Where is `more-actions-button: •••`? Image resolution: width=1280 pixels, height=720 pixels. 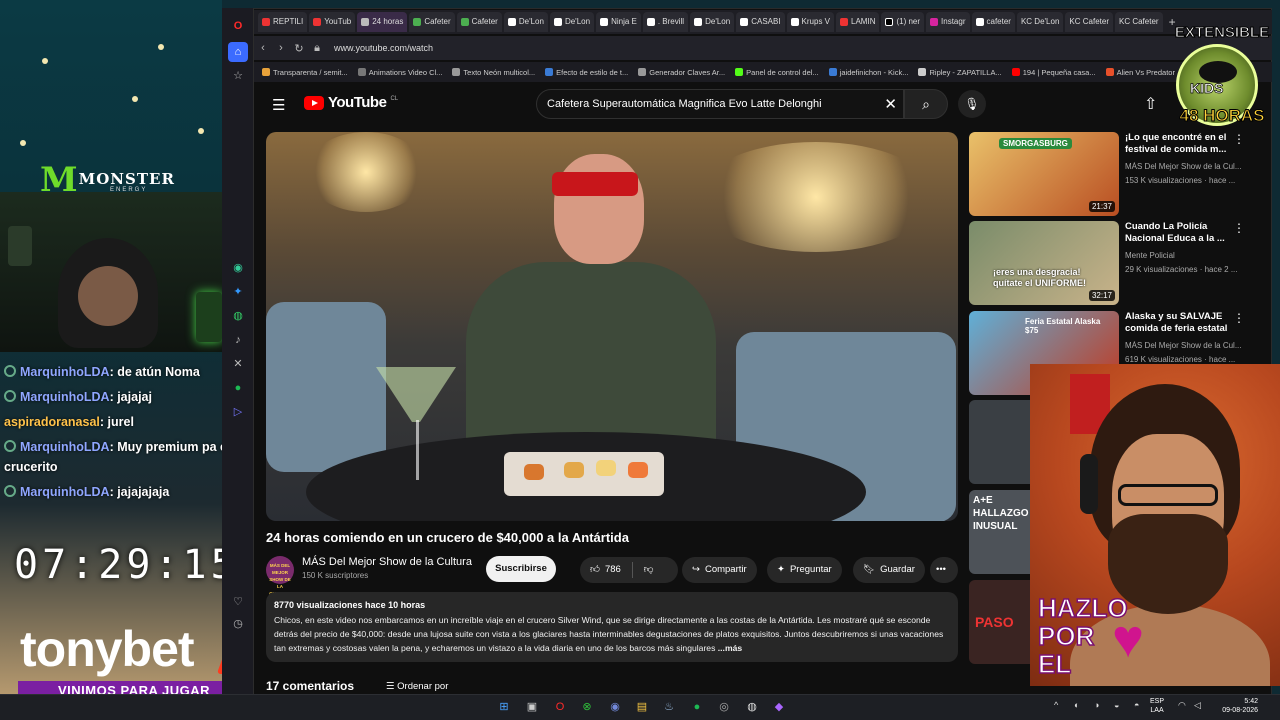
more-actions-button: ••• is located at coordinates (944, 570).